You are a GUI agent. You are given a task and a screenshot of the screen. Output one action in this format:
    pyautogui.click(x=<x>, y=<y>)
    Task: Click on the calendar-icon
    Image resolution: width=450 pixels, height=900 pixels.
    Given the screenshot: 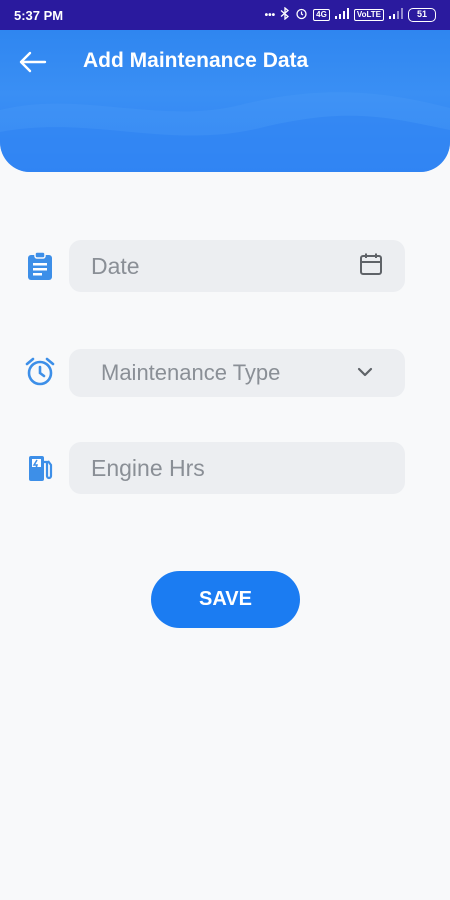 What is the action you would take?
    pyautogui.click(x=371, y=266)
    